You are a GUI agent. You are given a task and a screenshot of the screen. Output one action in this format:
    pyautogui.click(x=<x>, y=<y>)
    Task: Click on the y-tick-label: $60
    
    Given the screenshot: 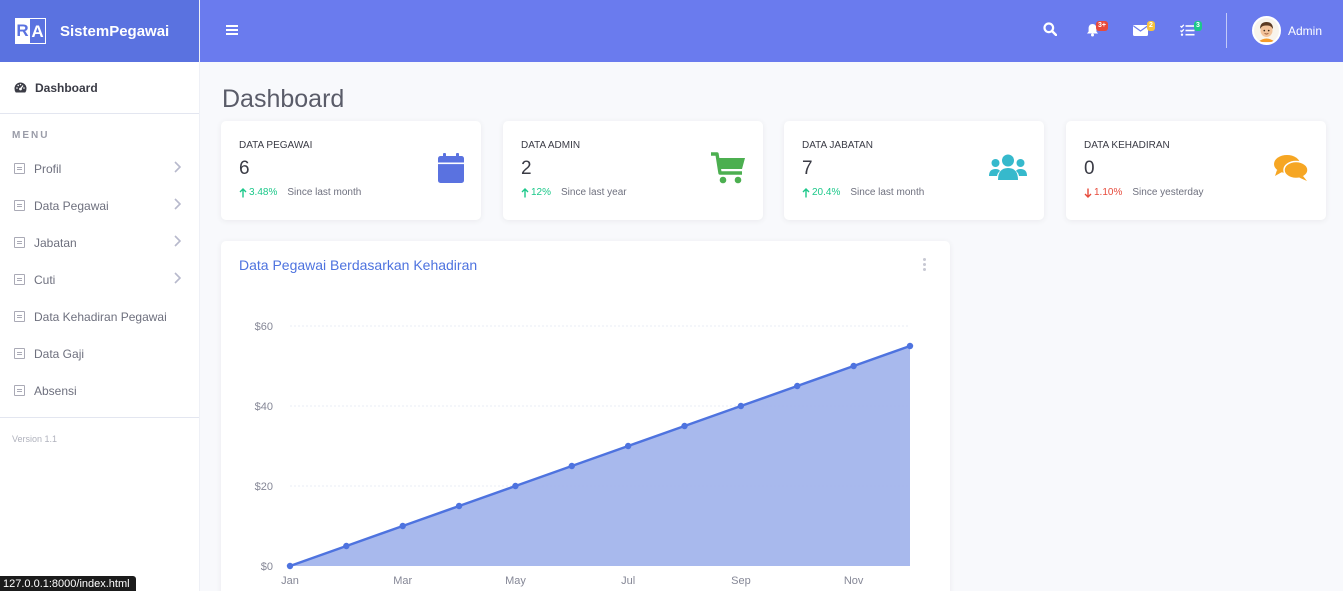 What is the action you would take?
    pyautogui.click(x=264, y=327)
    